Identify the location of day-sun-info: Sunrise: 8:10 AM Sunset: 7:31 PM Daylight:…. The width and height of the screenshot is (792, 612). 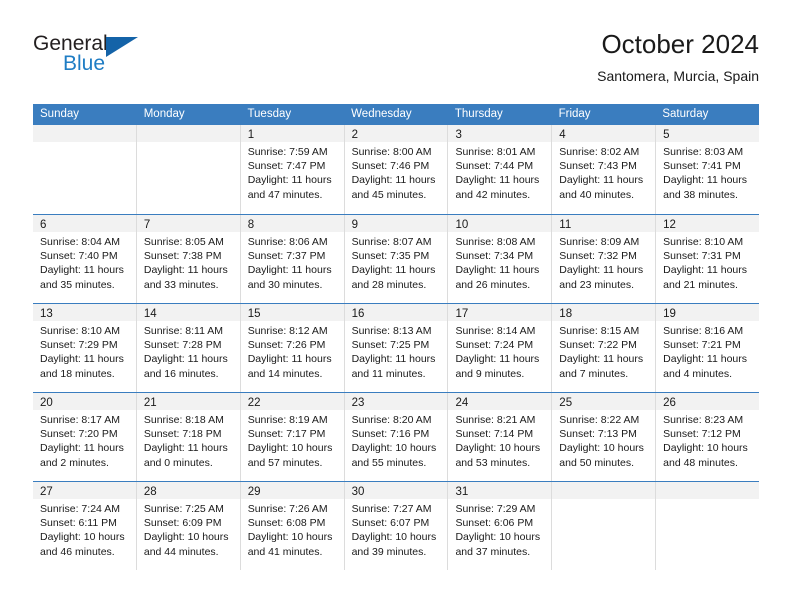
(707, 262).